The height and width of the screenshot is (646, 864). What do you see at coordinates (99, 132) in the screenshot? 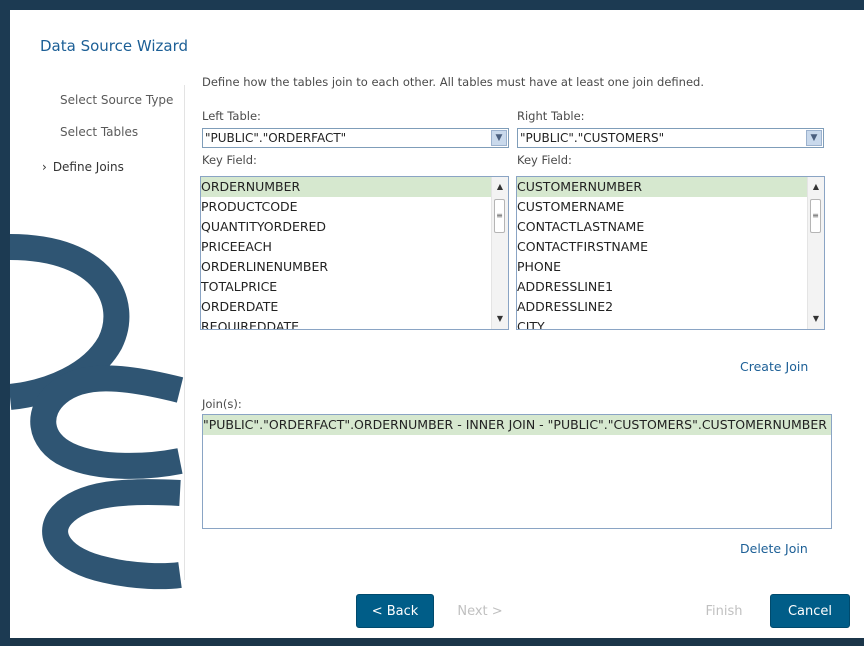
I see `step-select-tables: Select Tables` at bounding box center [99, 132].